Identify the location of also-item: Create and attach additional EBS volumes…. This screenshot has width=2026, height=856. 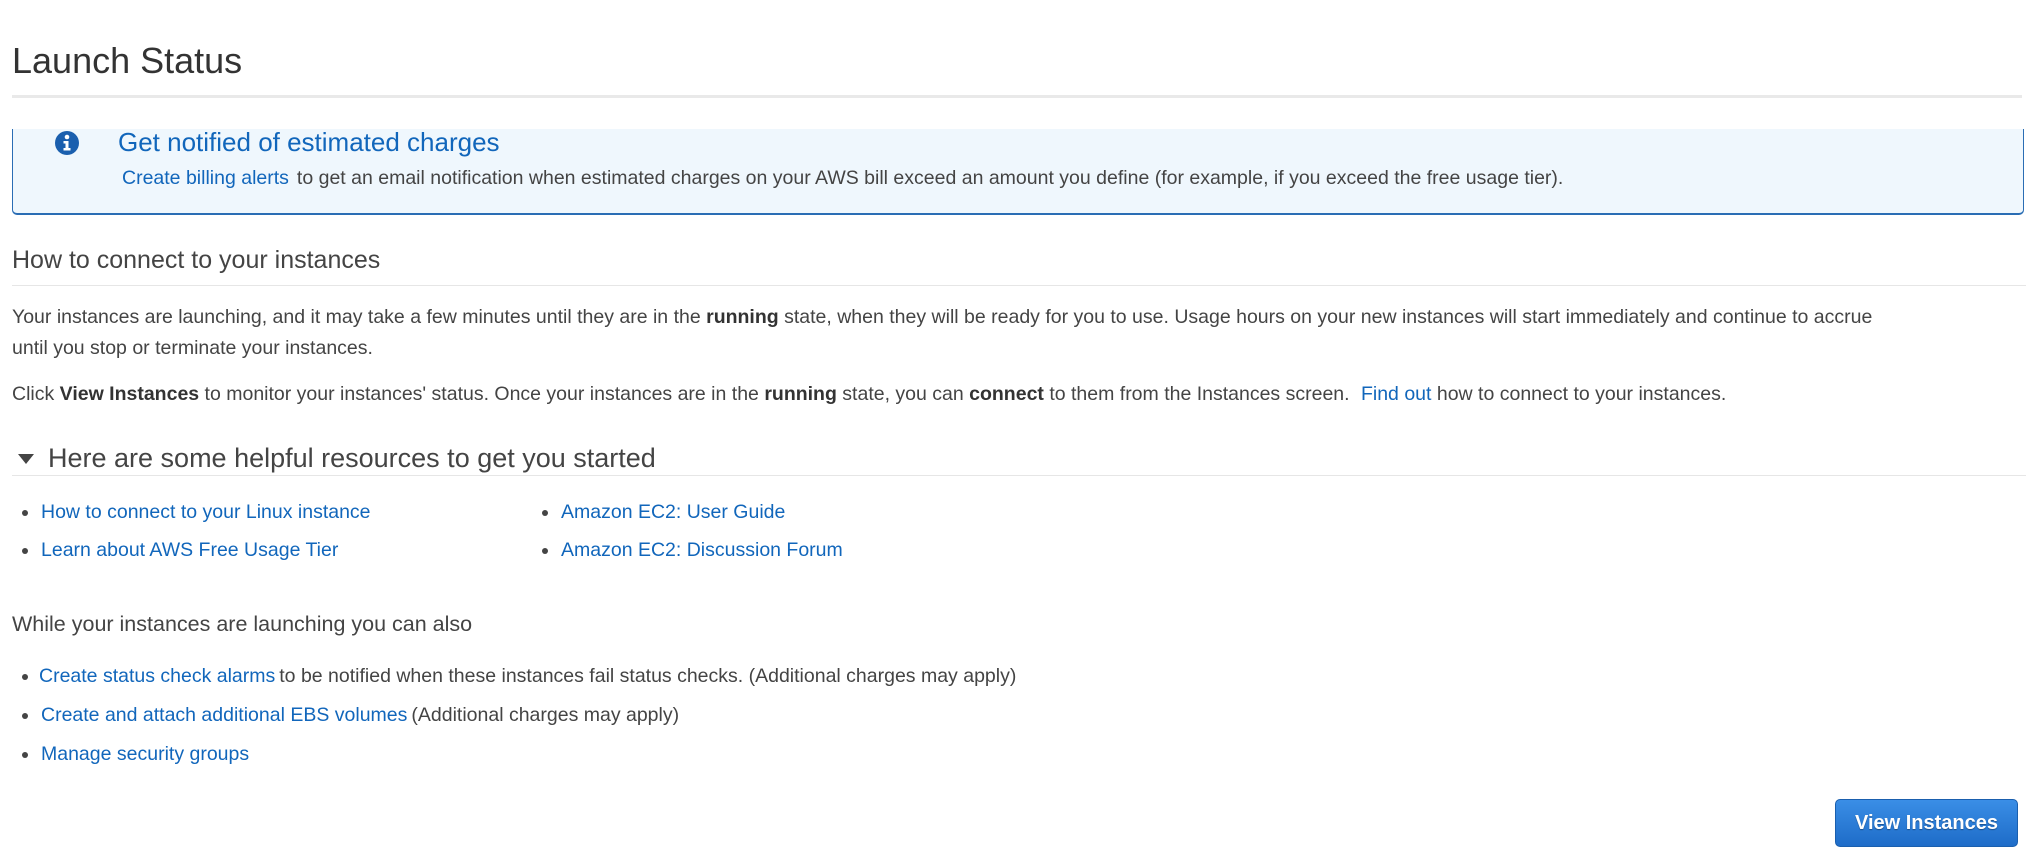
(350, 715).